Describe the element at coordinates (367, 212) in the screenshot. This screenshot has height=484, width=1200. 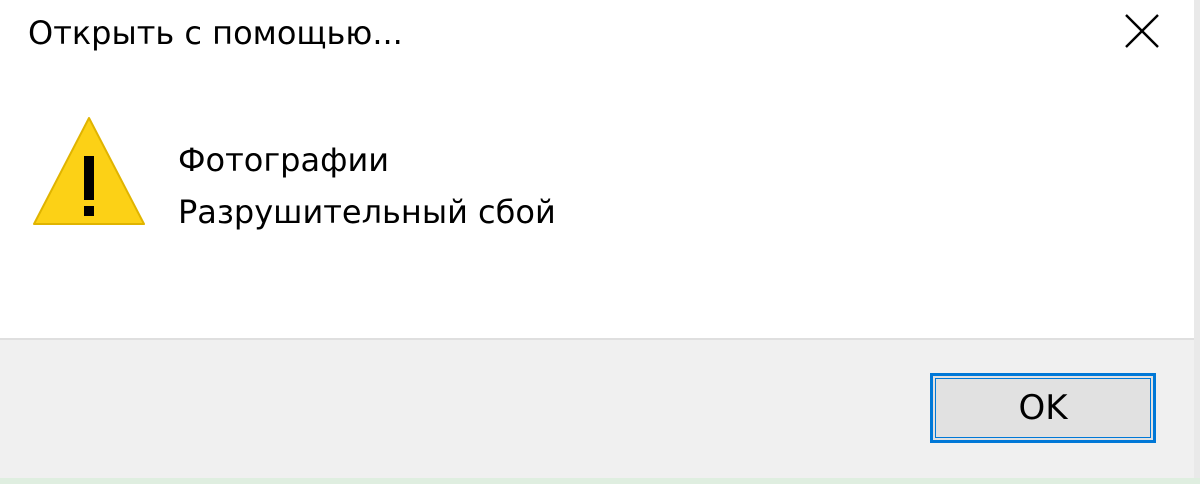
I see `message-error: Разрушительный сбой` at that location.